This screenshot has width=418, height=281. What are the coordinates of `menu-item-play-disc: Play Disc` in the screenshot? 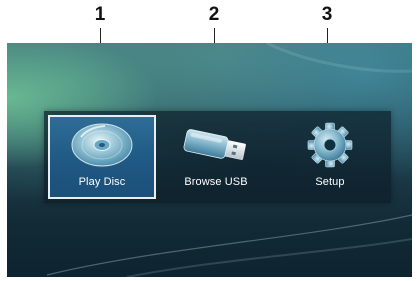 It's located at (102, 157).